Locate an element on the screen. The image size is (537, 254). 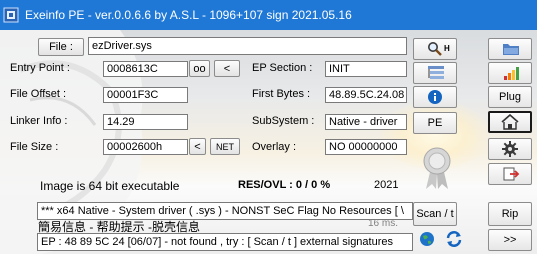
gear-icon is located at coordinates (510, 149).